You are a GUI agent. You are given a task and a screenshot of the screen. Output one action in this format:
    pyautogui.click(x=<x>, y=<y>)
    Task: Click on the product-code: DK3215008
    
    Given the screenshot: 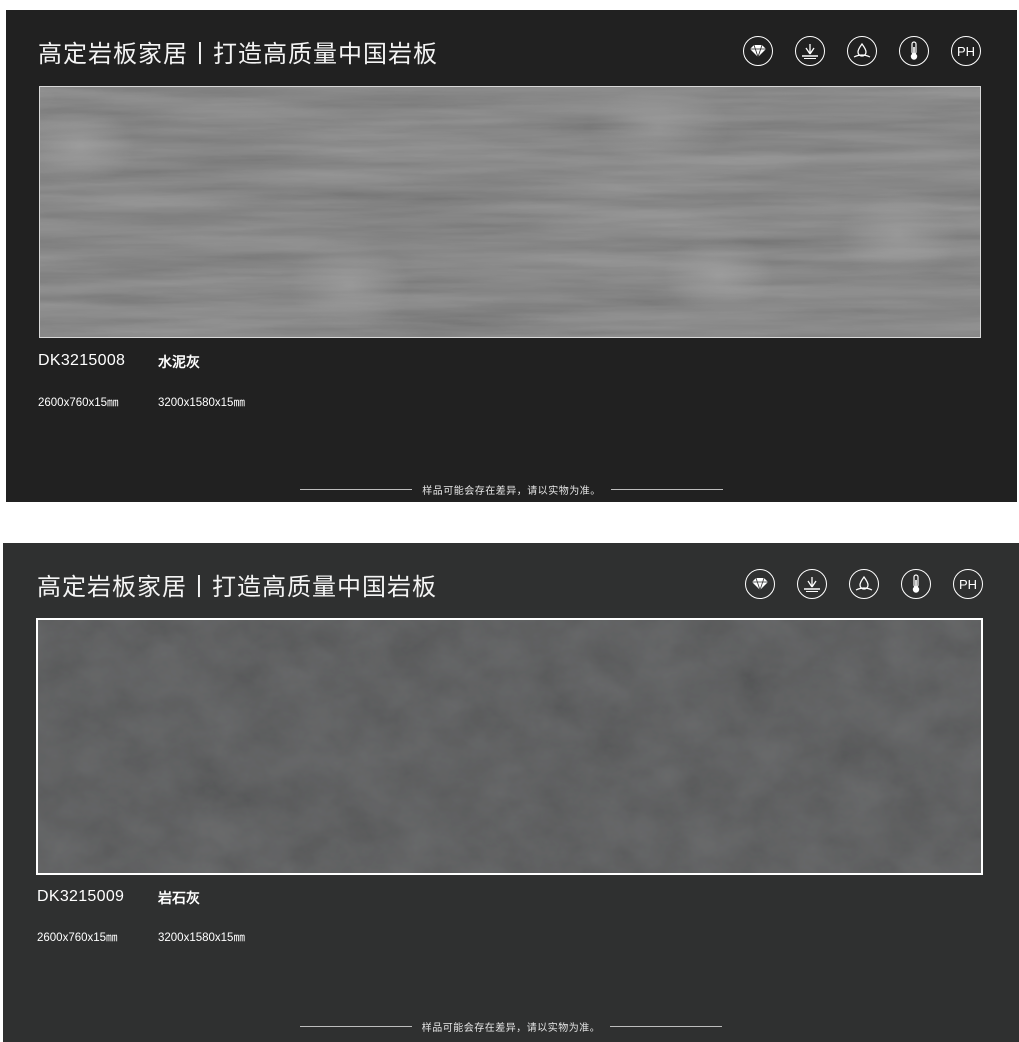 What is the action you would take?
    pyautogui.click(x=82, y=360)
    